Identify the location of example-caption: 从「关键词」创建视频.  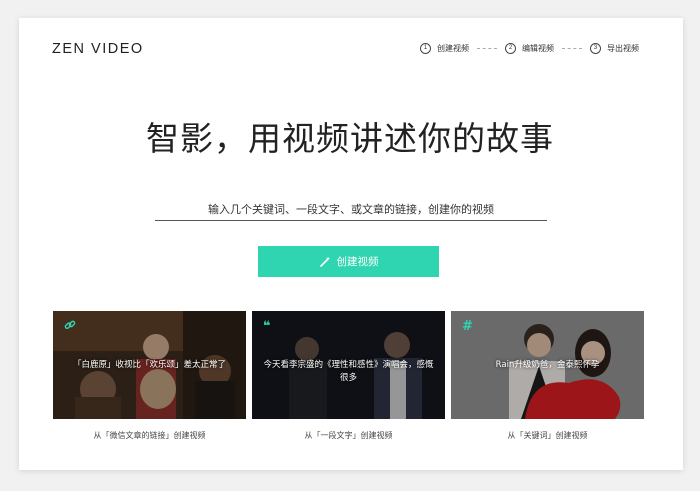
(547, 435).